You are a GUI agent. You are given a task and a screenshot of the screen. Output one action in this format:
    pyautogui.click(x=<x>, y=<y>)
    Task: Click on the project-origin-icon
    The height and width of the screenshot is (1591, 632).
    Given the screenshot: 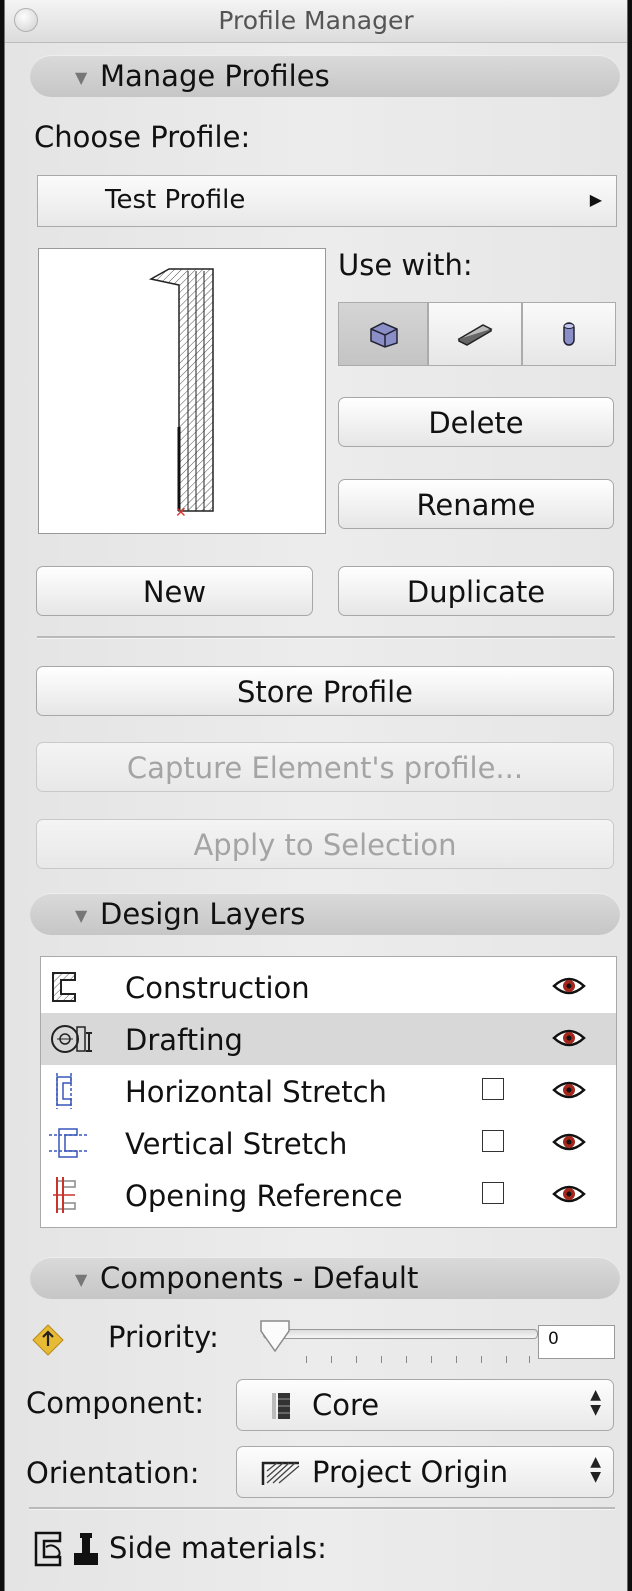 What is the action you would take?
    pyautogui.click(x=280, y=1473)
    